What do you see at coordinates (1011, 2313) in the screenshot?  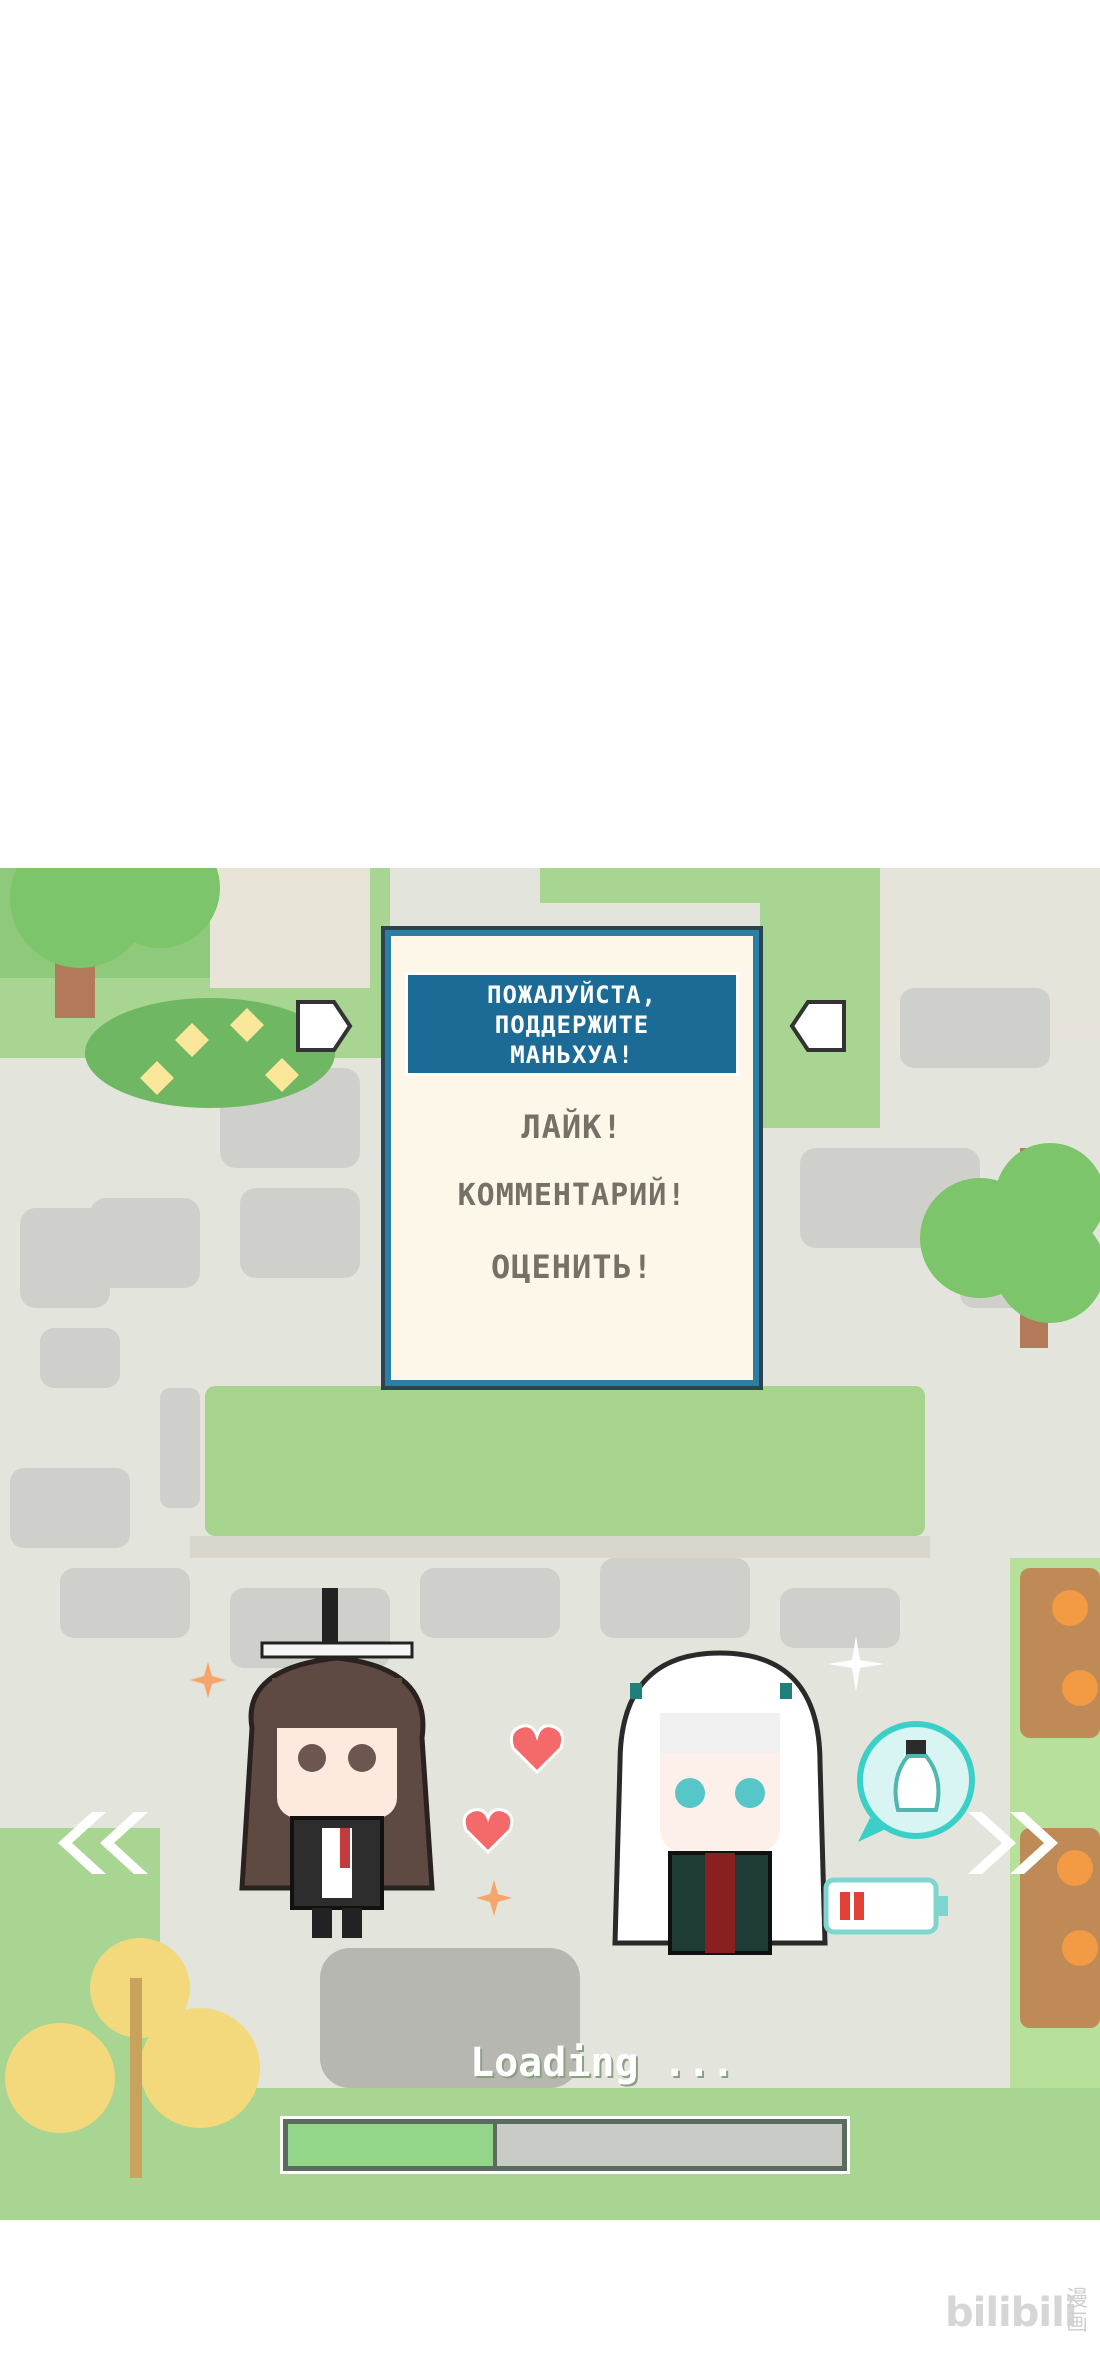 I see `bilibili-logo: bilibili` at bounding box center [1011, 2313].